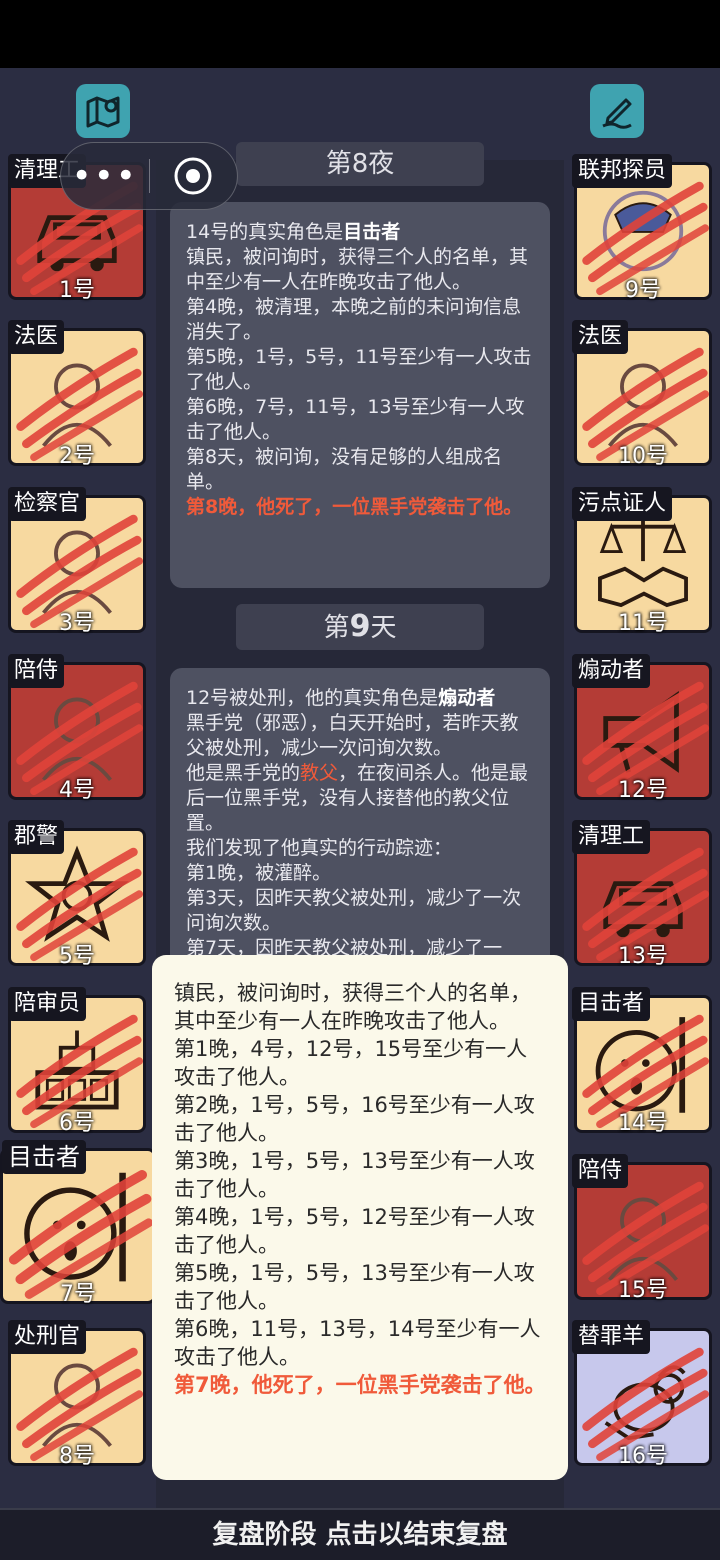  Describe the element at coordinates (643, 1290) in the screenshot. I see `player-number: 15号` at that location.